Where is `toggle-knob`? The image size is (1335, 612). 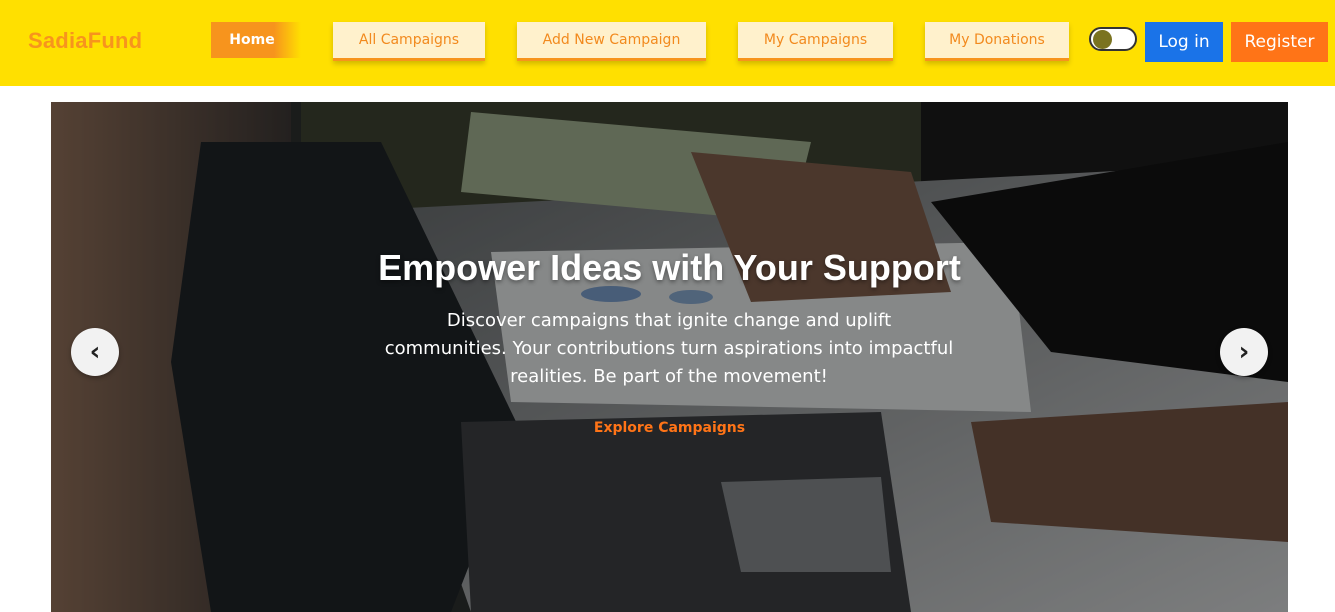 toggle-knob is located at coordinates (1102, 39).